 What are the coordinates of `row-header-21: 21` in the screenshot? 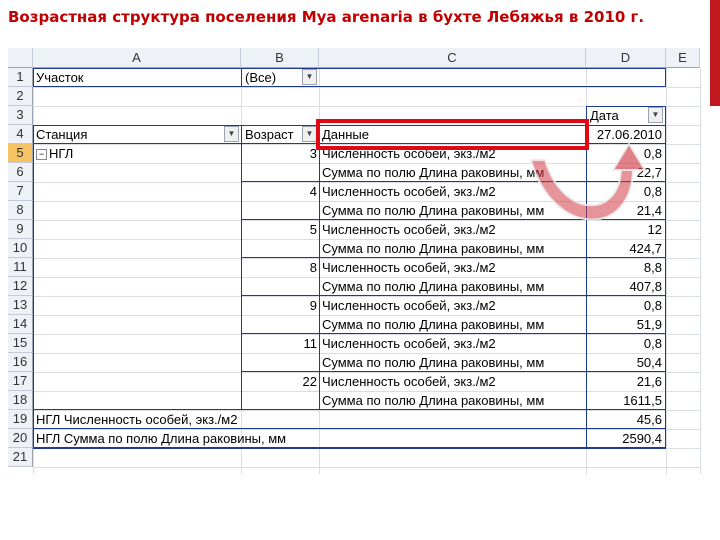 It's located at (20, 457).